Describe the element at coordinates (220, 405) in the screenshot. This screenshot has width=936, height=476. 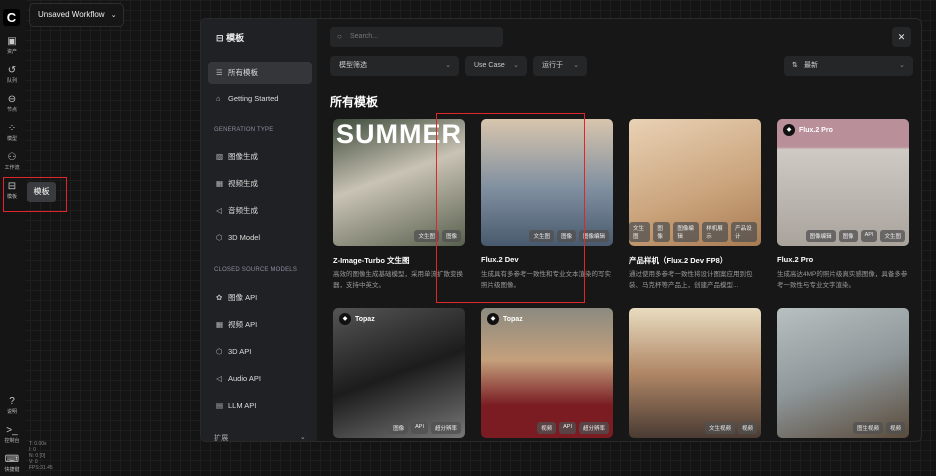
I see `chat-icon: ▤` at that location.